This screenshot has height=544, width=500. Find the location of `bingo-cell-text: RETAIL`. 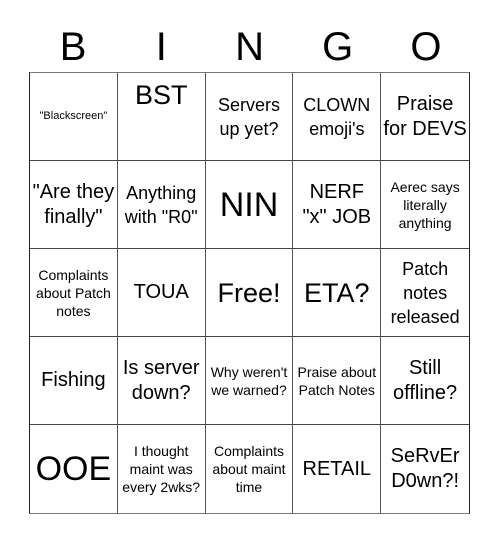

bingo-cell-text: RETAIL is located at coordinates (337, 468).